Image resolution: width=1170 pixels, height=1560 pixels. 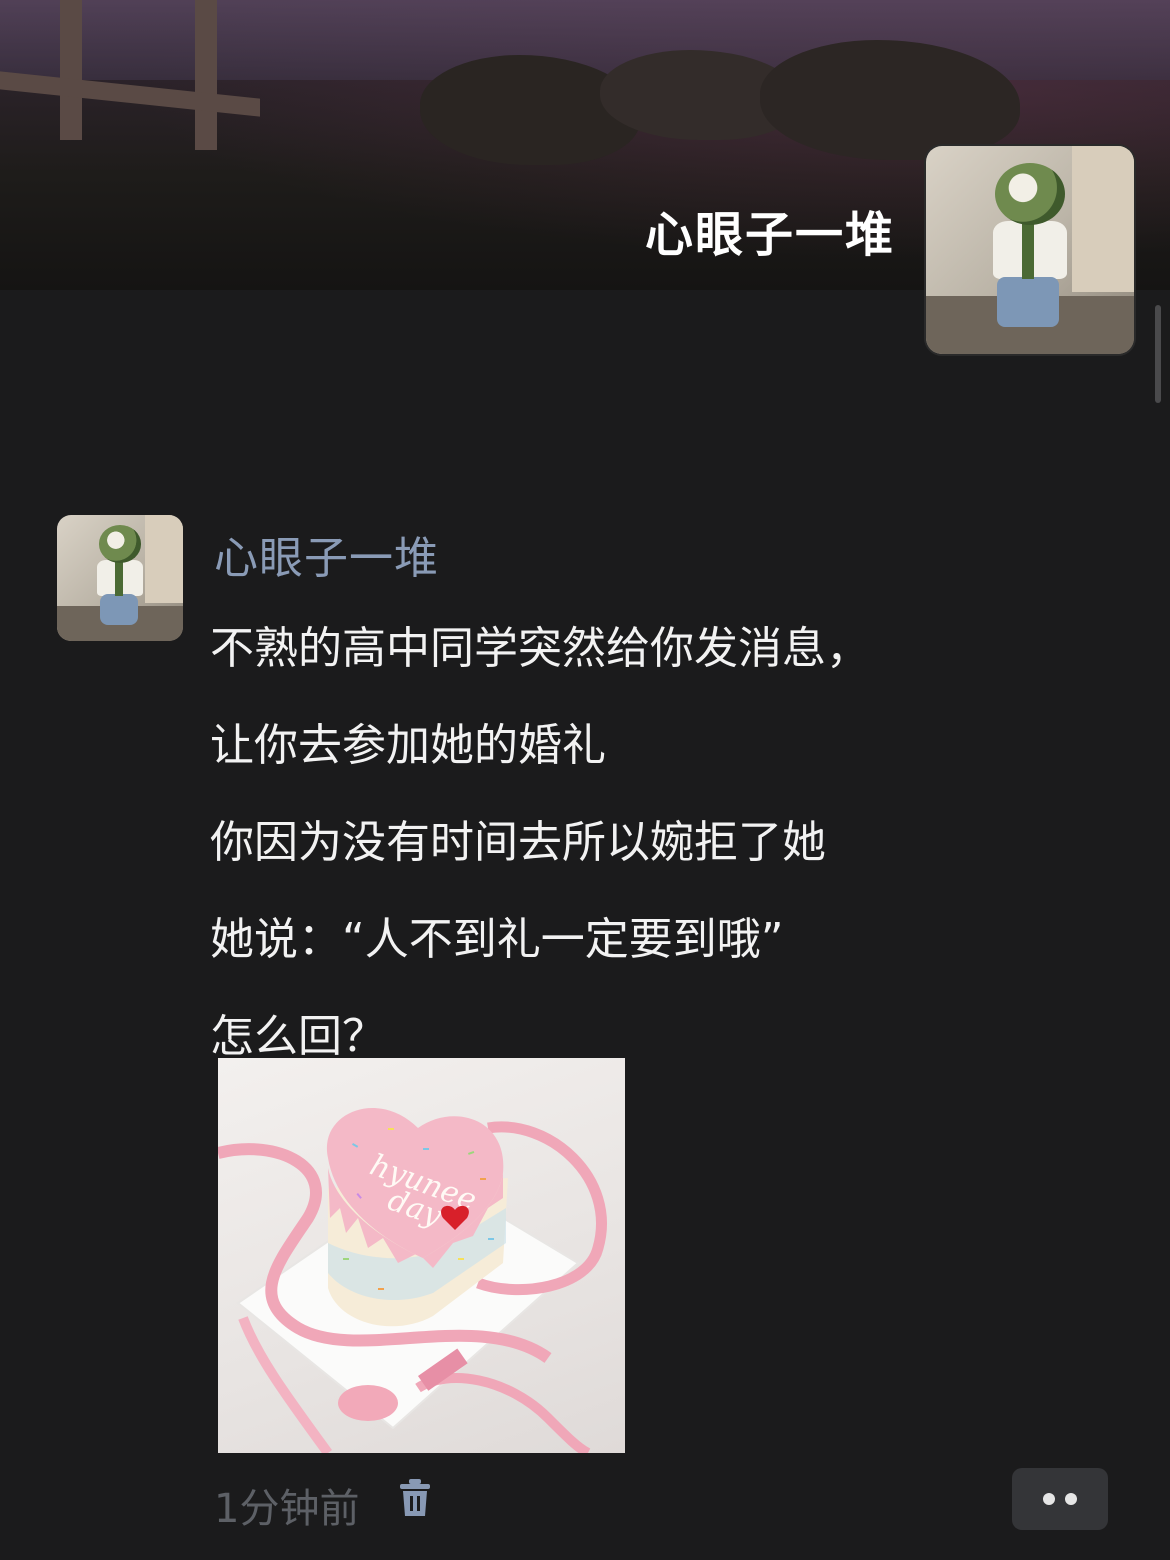 I want to click on post-author-name: 心眼子一堆, so click(x=326, y=554).